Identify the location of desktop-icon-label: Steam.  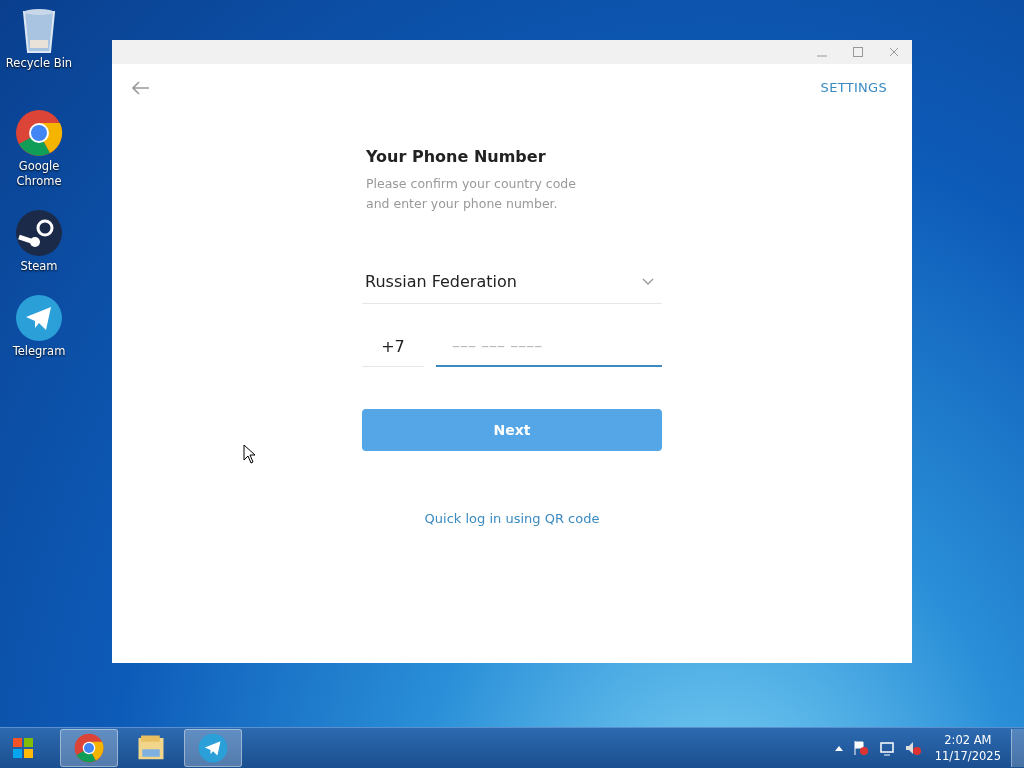
(39, 266).